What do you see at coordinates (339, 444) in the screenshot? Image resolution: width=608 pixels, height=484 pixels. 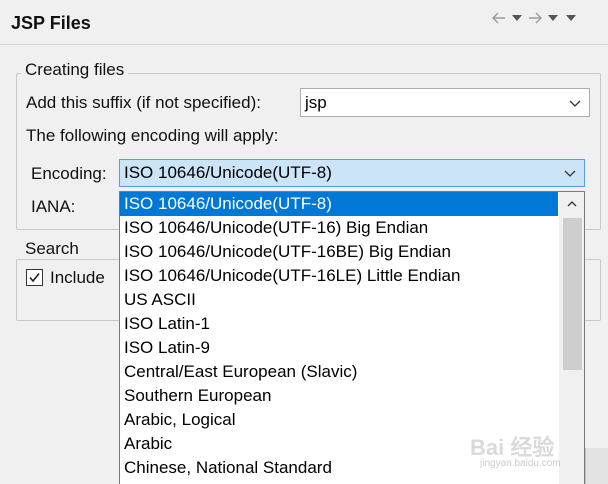 I see `dropdown-option: Arabic` at bounding box center [339, 444].